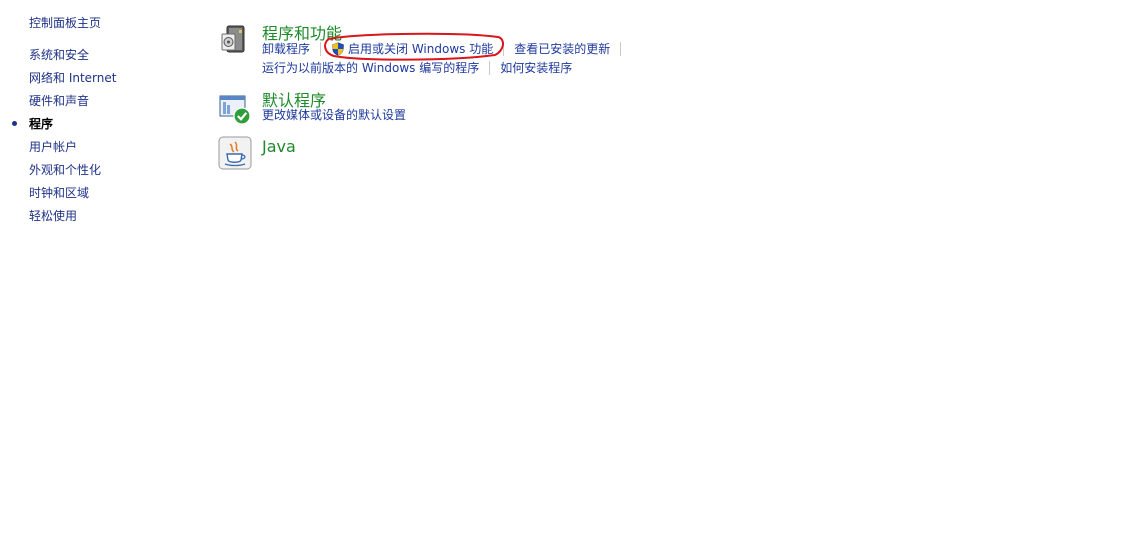 The height and width of the screenshot is (555, 1123). What do you see at coordinates (235, 39) in the screenshot?
I see `programs-features-icon` at bounding box center [235, 39].